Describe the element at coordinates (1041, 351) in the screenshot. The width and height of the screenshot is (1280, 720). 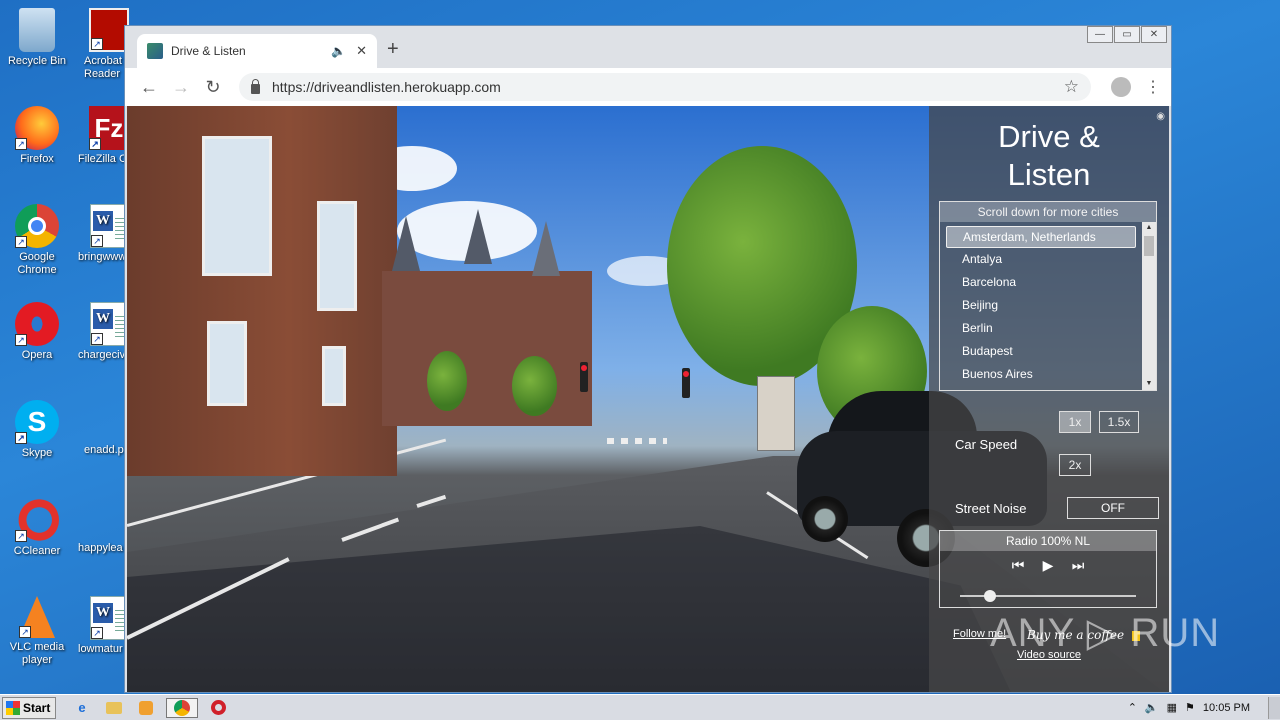
I see `city-option-budapest: Budapest` at that location.